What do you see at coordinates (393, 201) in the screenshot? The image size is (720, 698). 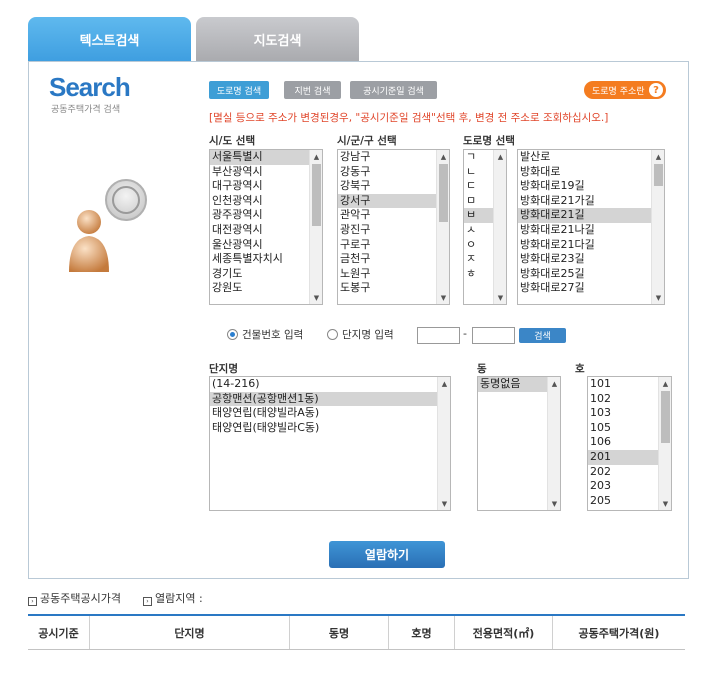 I see `list-item: 강서구` at bounding box center [393, 201].